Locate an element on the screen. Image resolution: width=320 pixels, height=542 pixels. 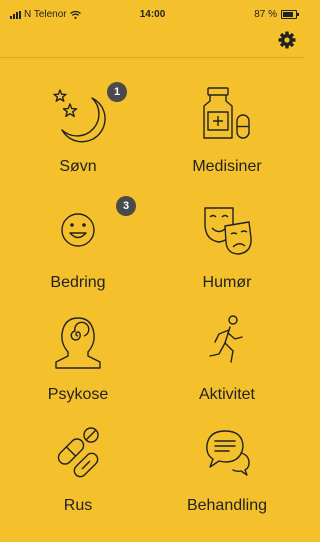
tile-label: Psykose is located at coordinates (78, 394).